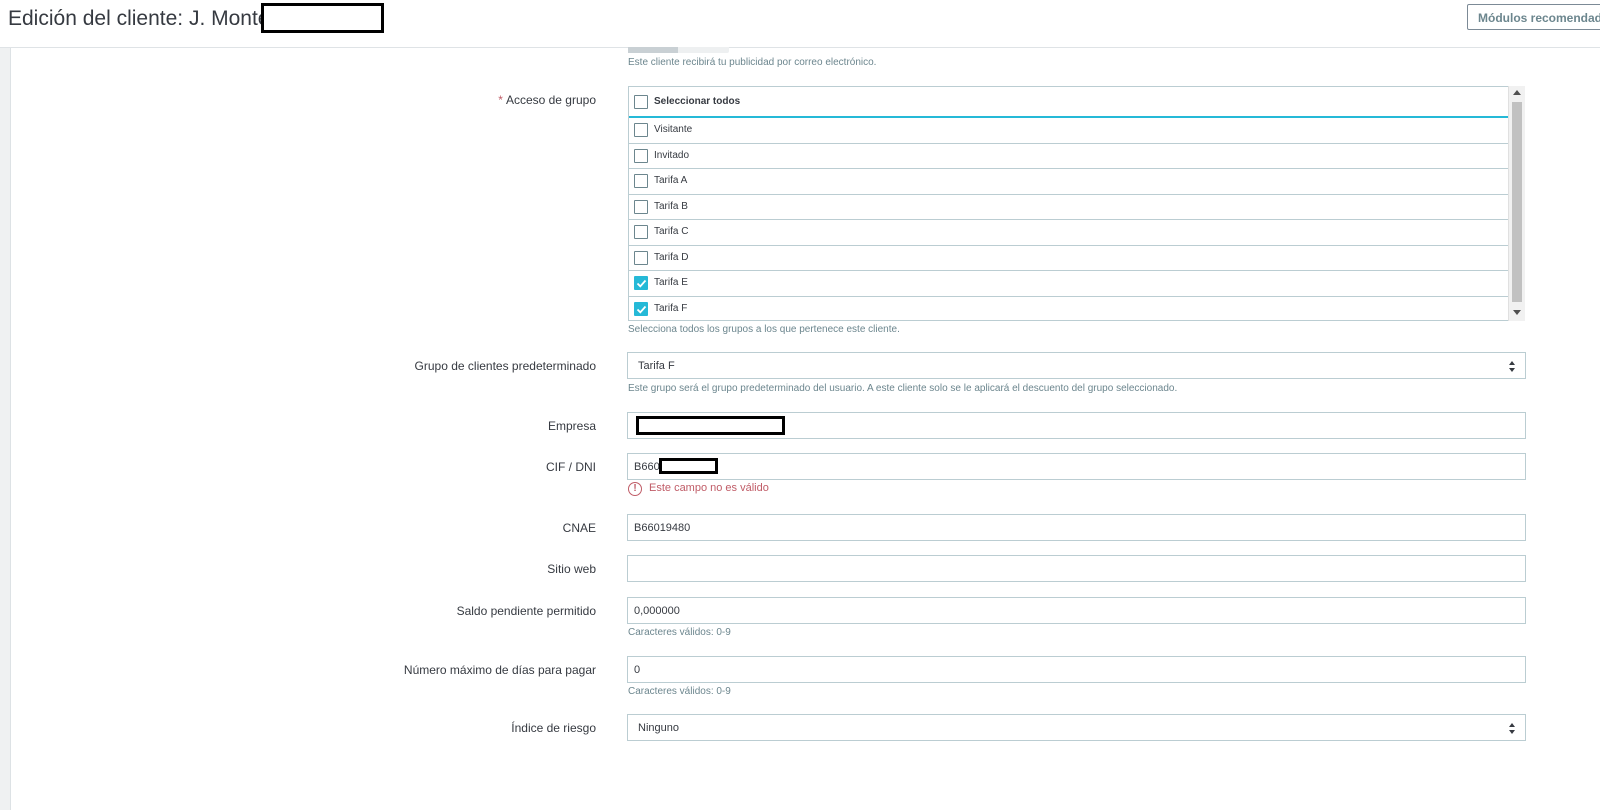 The height and width of the screenshot is (810, 1600). What do you see at coordinates (1068, 258) in the screenshot?
I see `group-row: Tarifa D` at bounding box center [1068, 258].